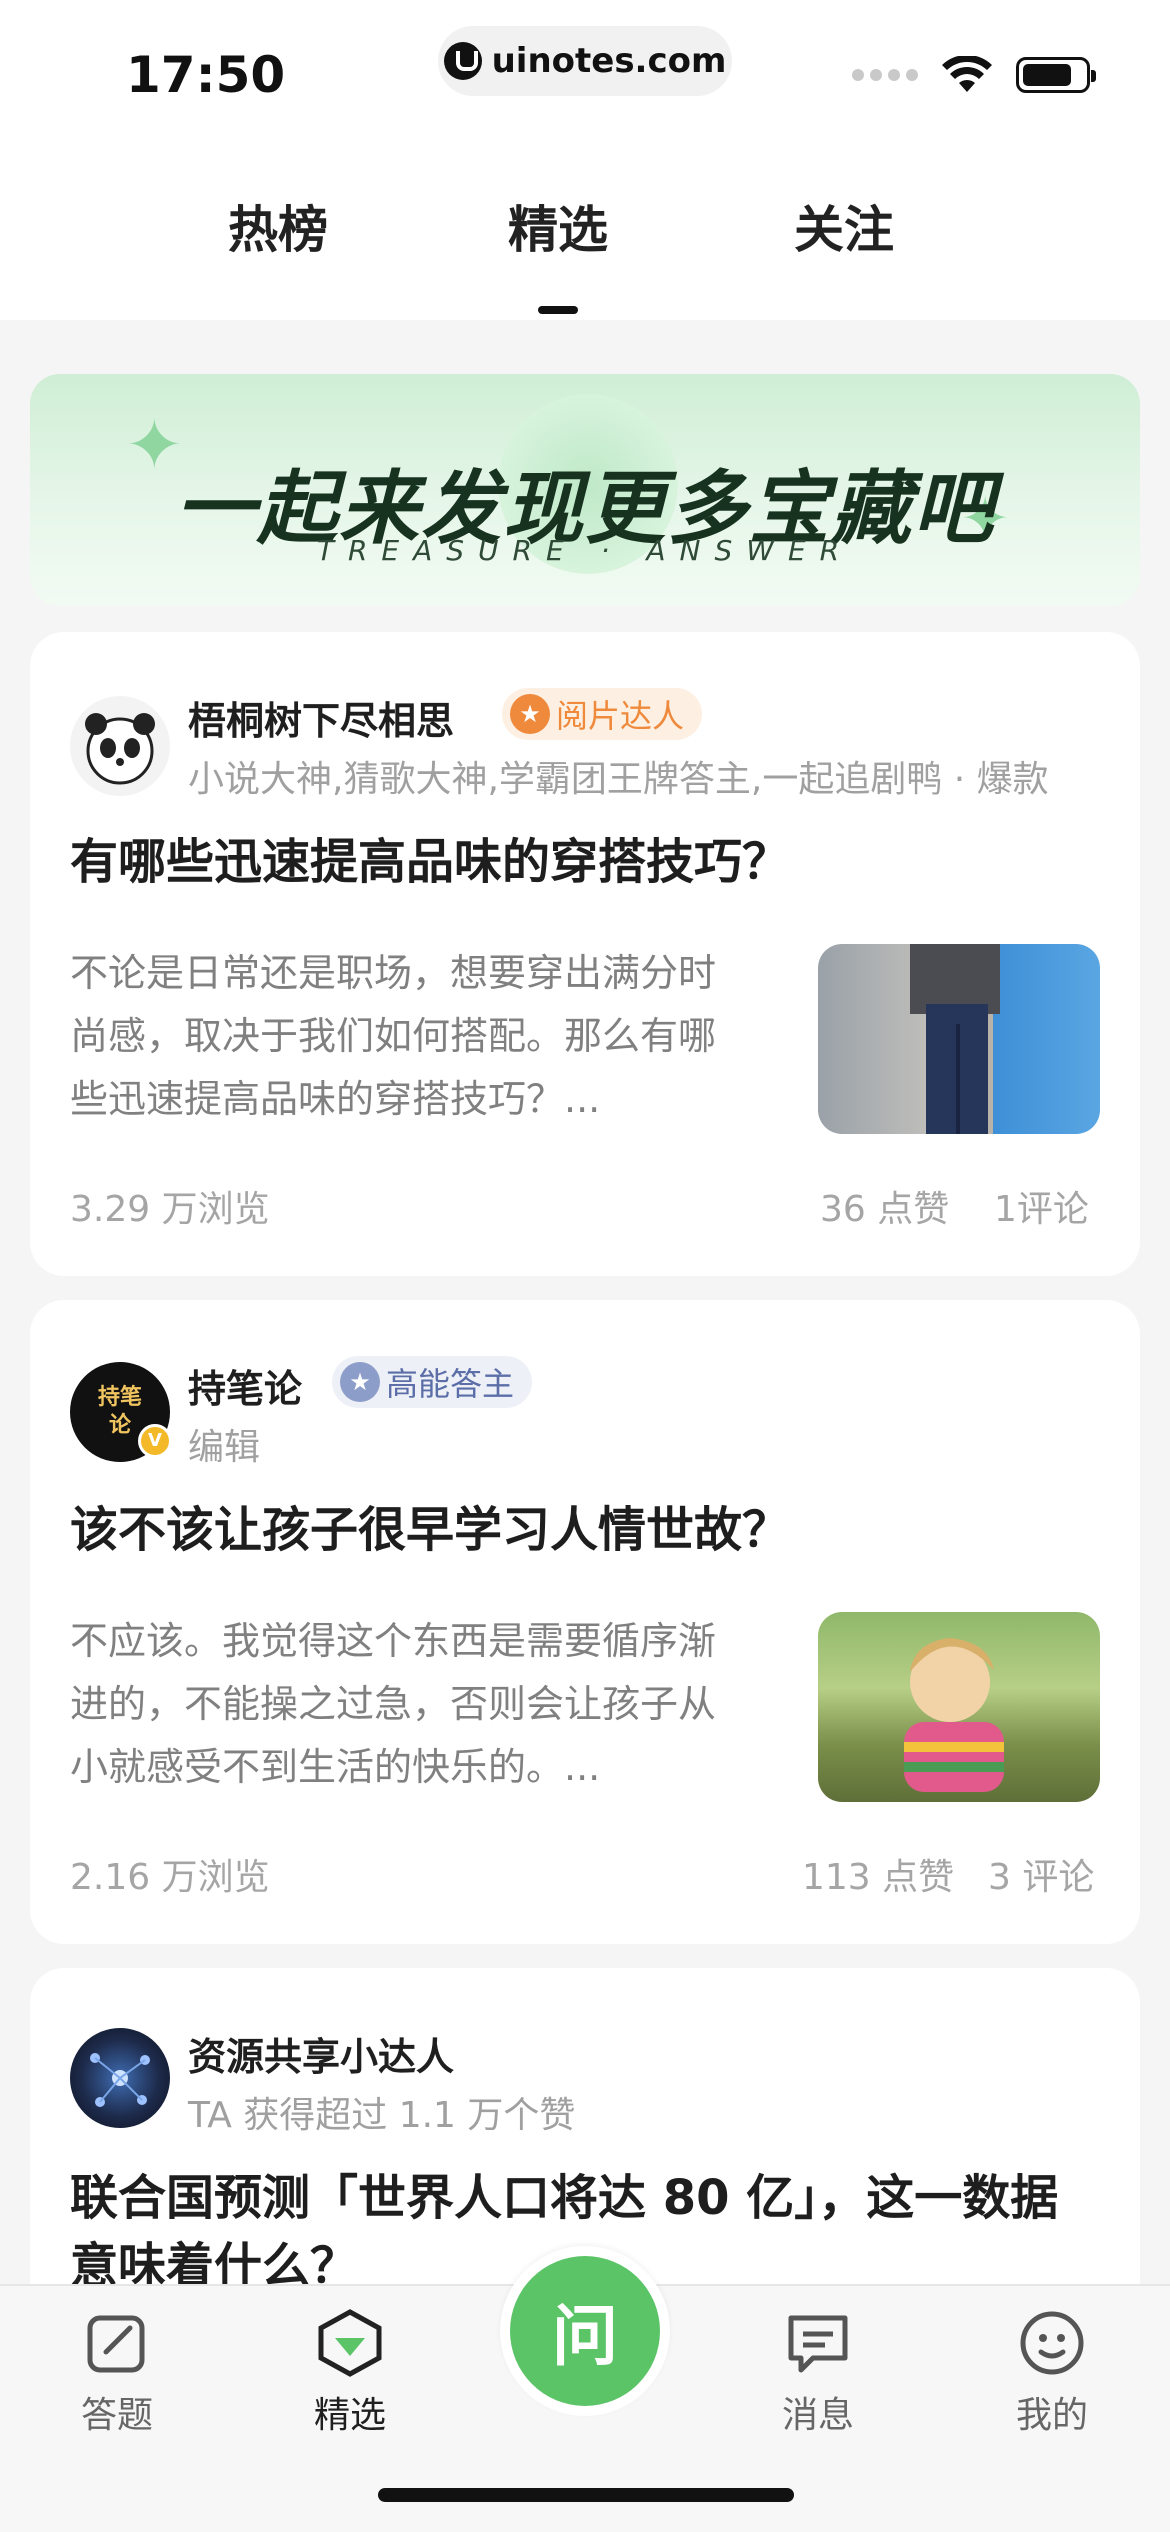  I want to click on author-description: TA 获得超过 1.1 万个赞, so click(382, 2115).